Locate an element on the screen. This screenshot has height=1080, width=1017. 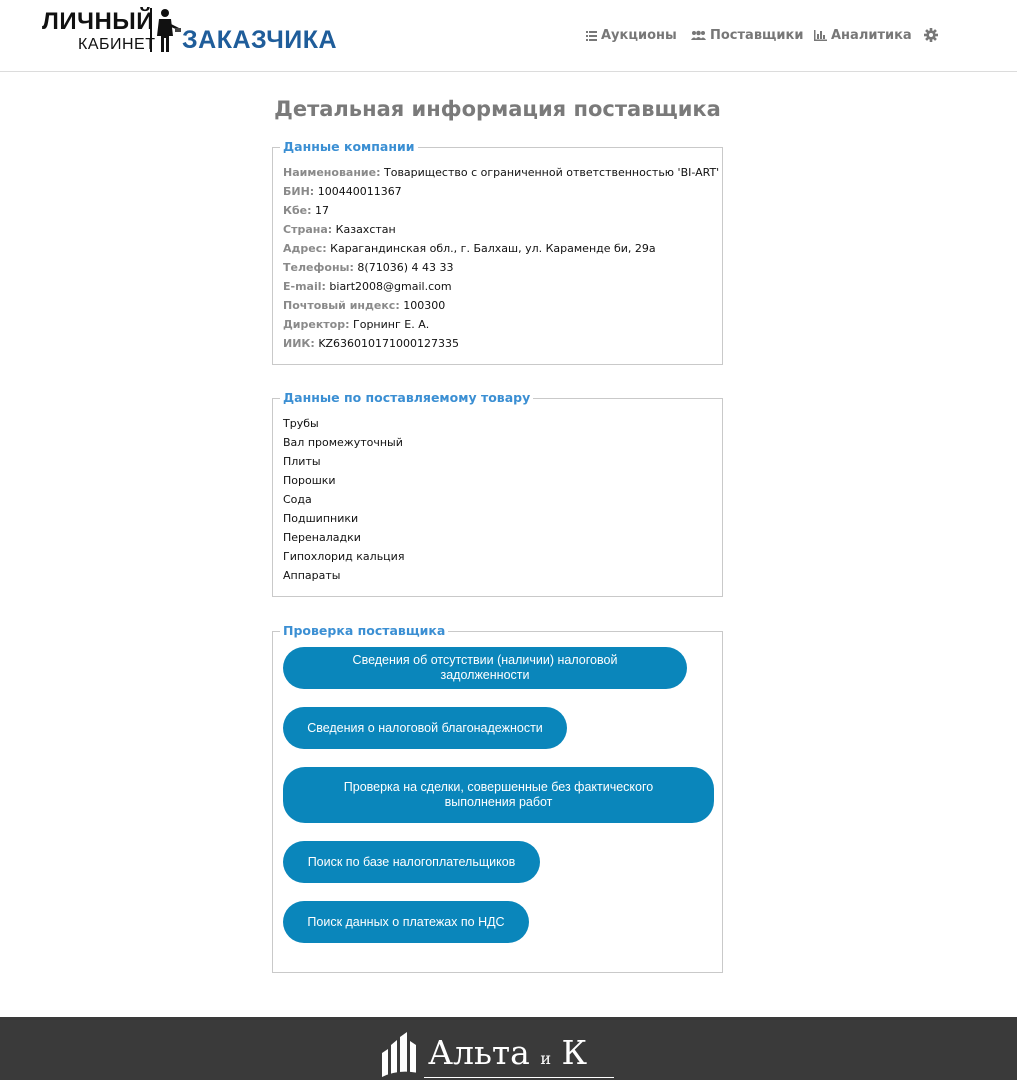
field-value: Горнинг Е. А. is located at coordinates (391, 324).